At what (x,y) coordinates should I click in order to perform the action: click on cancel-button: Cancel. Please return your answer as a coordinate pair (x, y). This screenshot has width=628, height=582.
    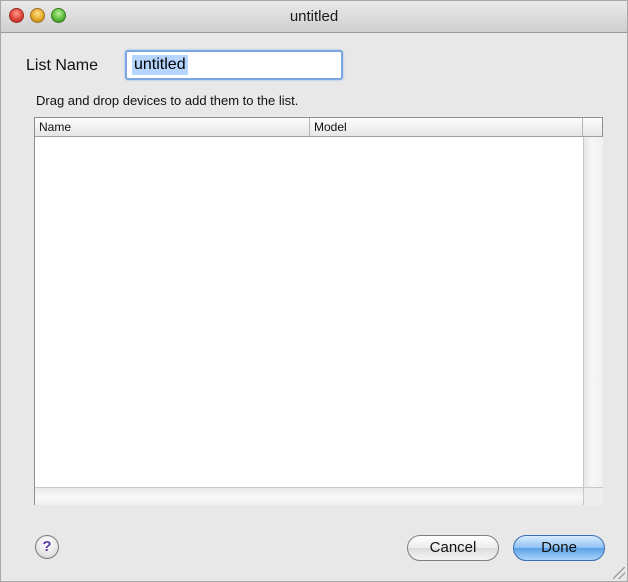
    Looking at the image, I should click on (453, 548).